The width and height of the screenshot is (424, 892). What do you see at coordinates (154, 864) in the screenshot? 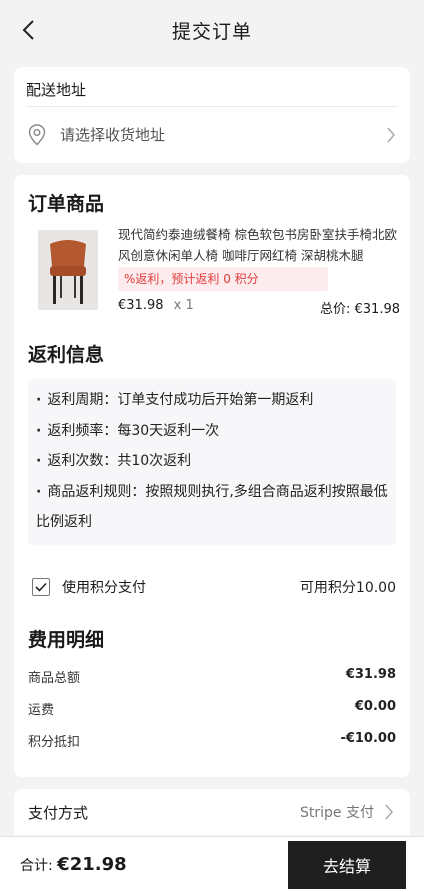
I see `order-total: 合计: €21.98` at bounding box center [154, 864].